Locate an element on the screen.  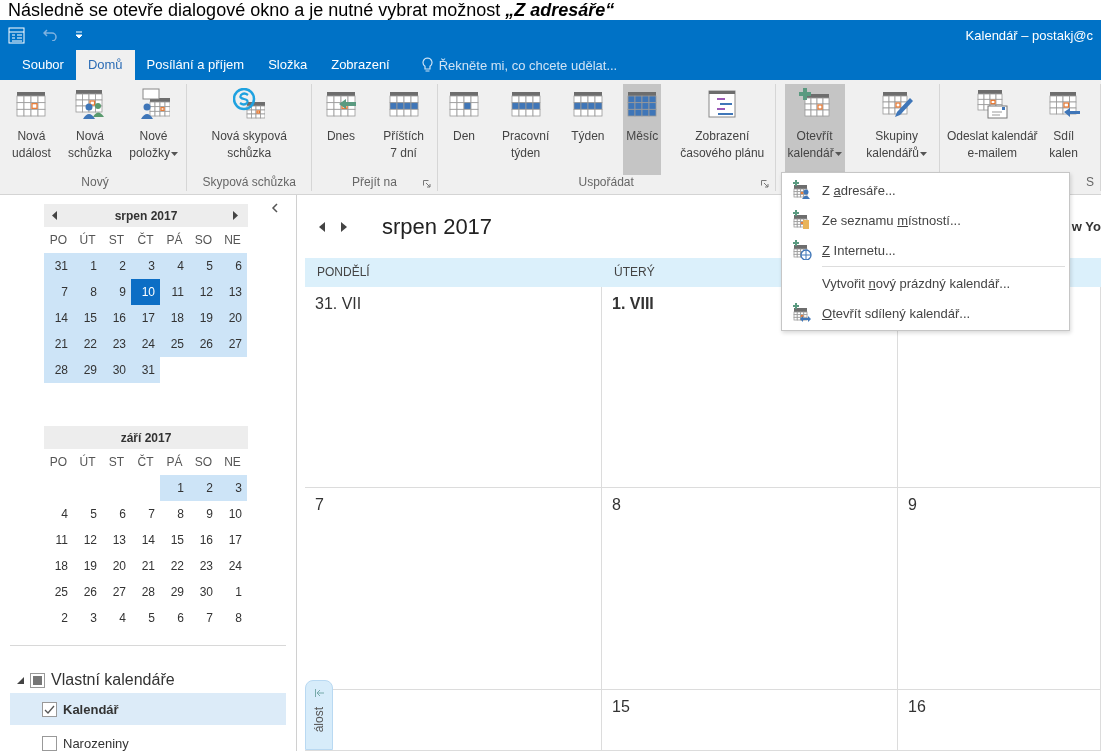
ribbon-button: Otevřít kalendář is located at coordinates (814, 129).